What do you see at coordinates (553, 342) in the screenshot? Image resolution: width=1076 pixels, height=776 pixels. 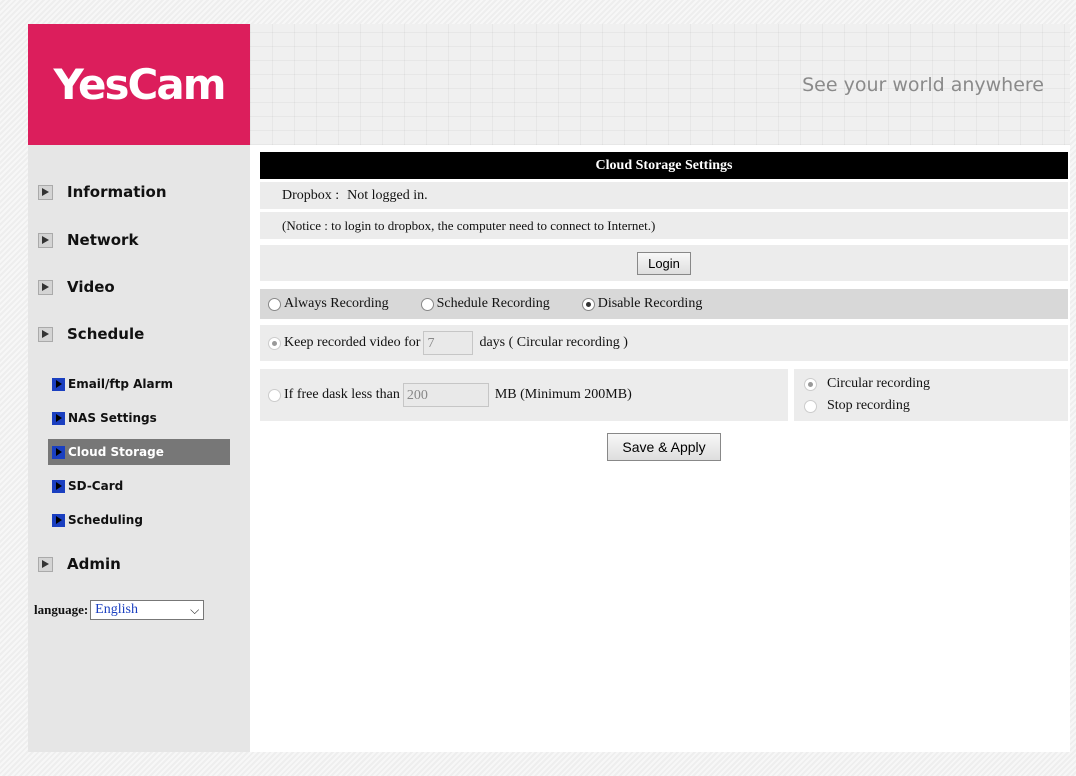 I see `keep-video-suffix: days ( Circular recording )` at bounding box center [553, 342].